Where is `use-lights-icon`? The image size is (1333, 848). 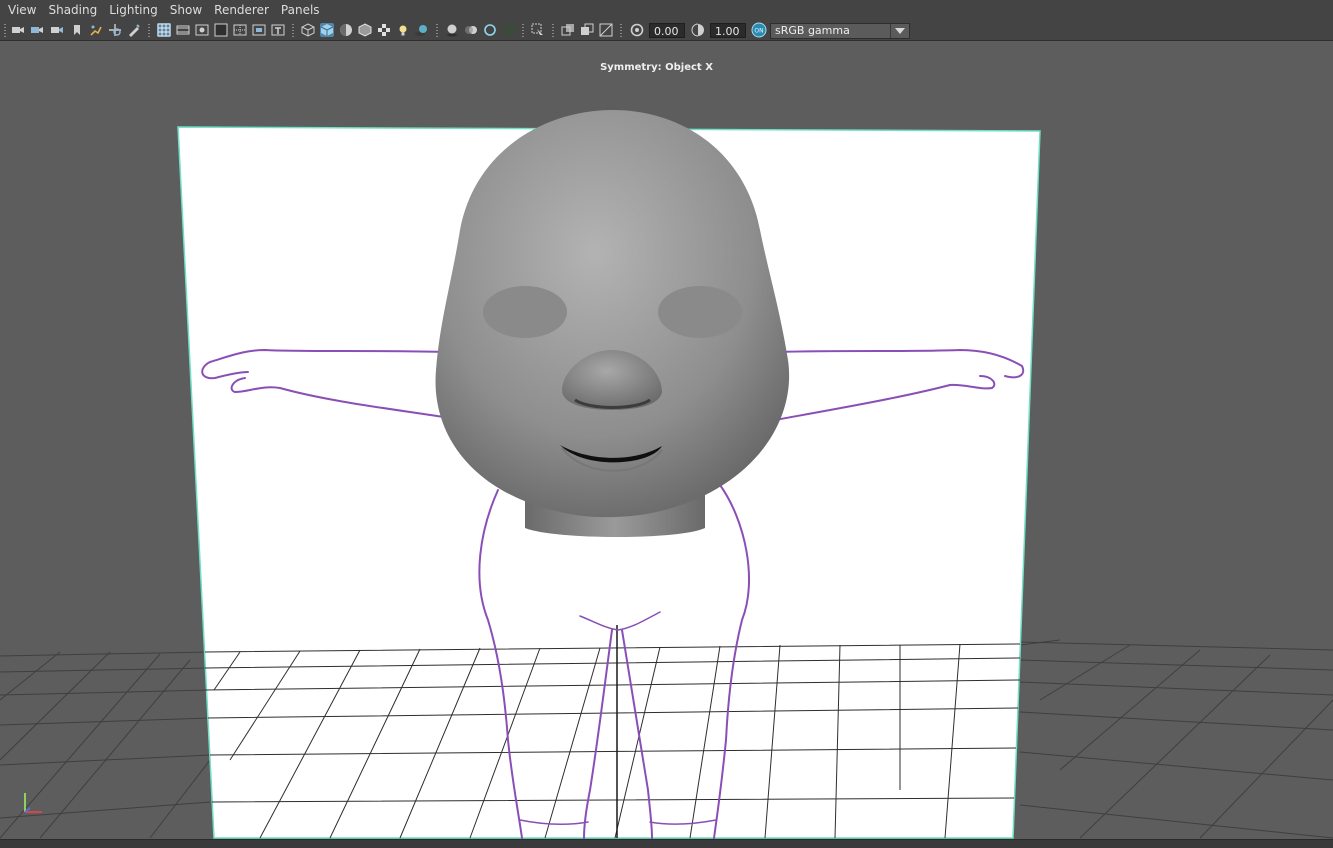
use-lights-icon is located at coordinates (403, 30).